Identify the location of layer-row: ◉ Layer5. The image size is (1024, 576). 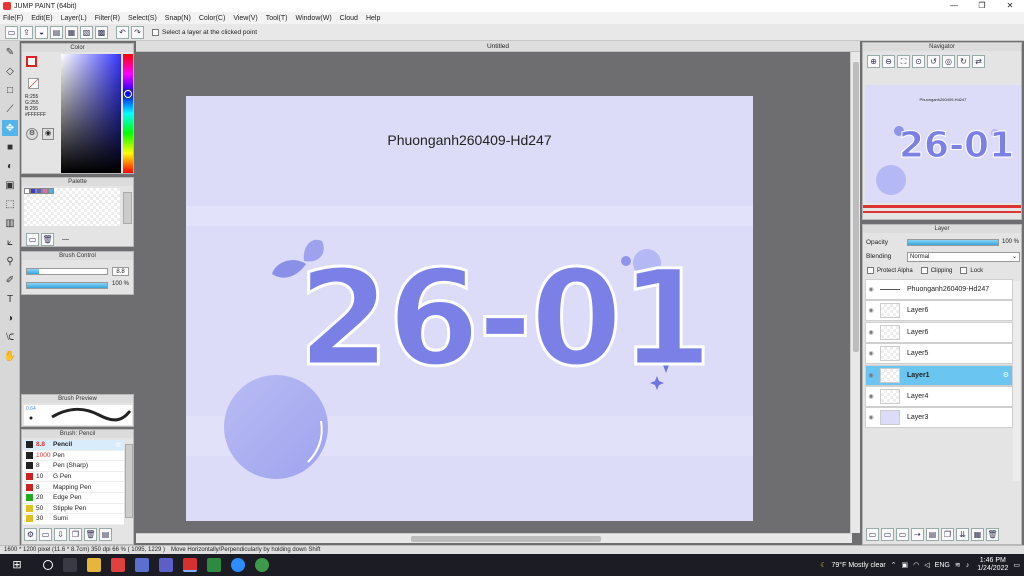
(939, 354).